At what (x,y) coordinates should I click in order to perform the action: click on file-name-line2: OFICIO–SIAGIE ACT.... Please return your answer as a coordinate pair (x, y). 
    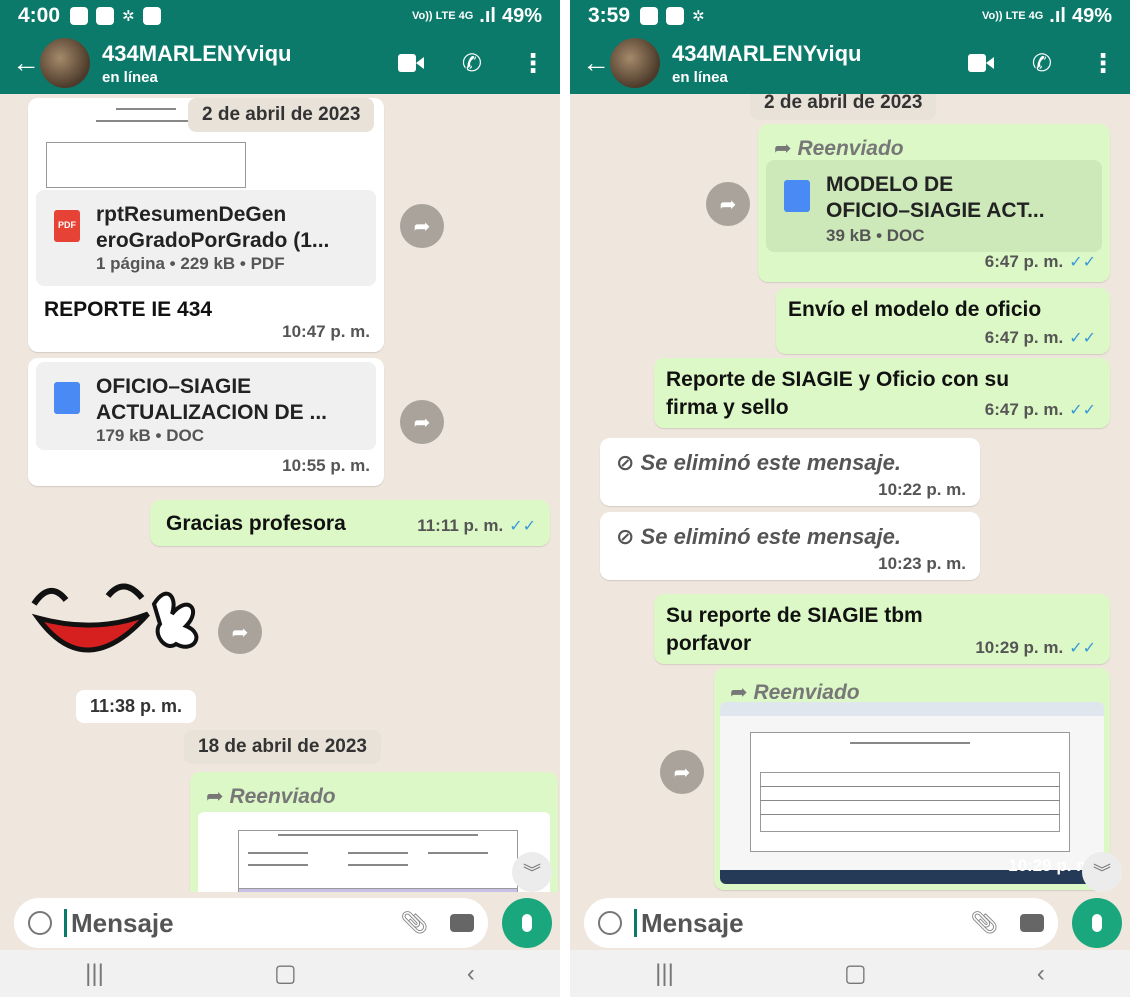
    Looking at the image, I should click on (935, 210).